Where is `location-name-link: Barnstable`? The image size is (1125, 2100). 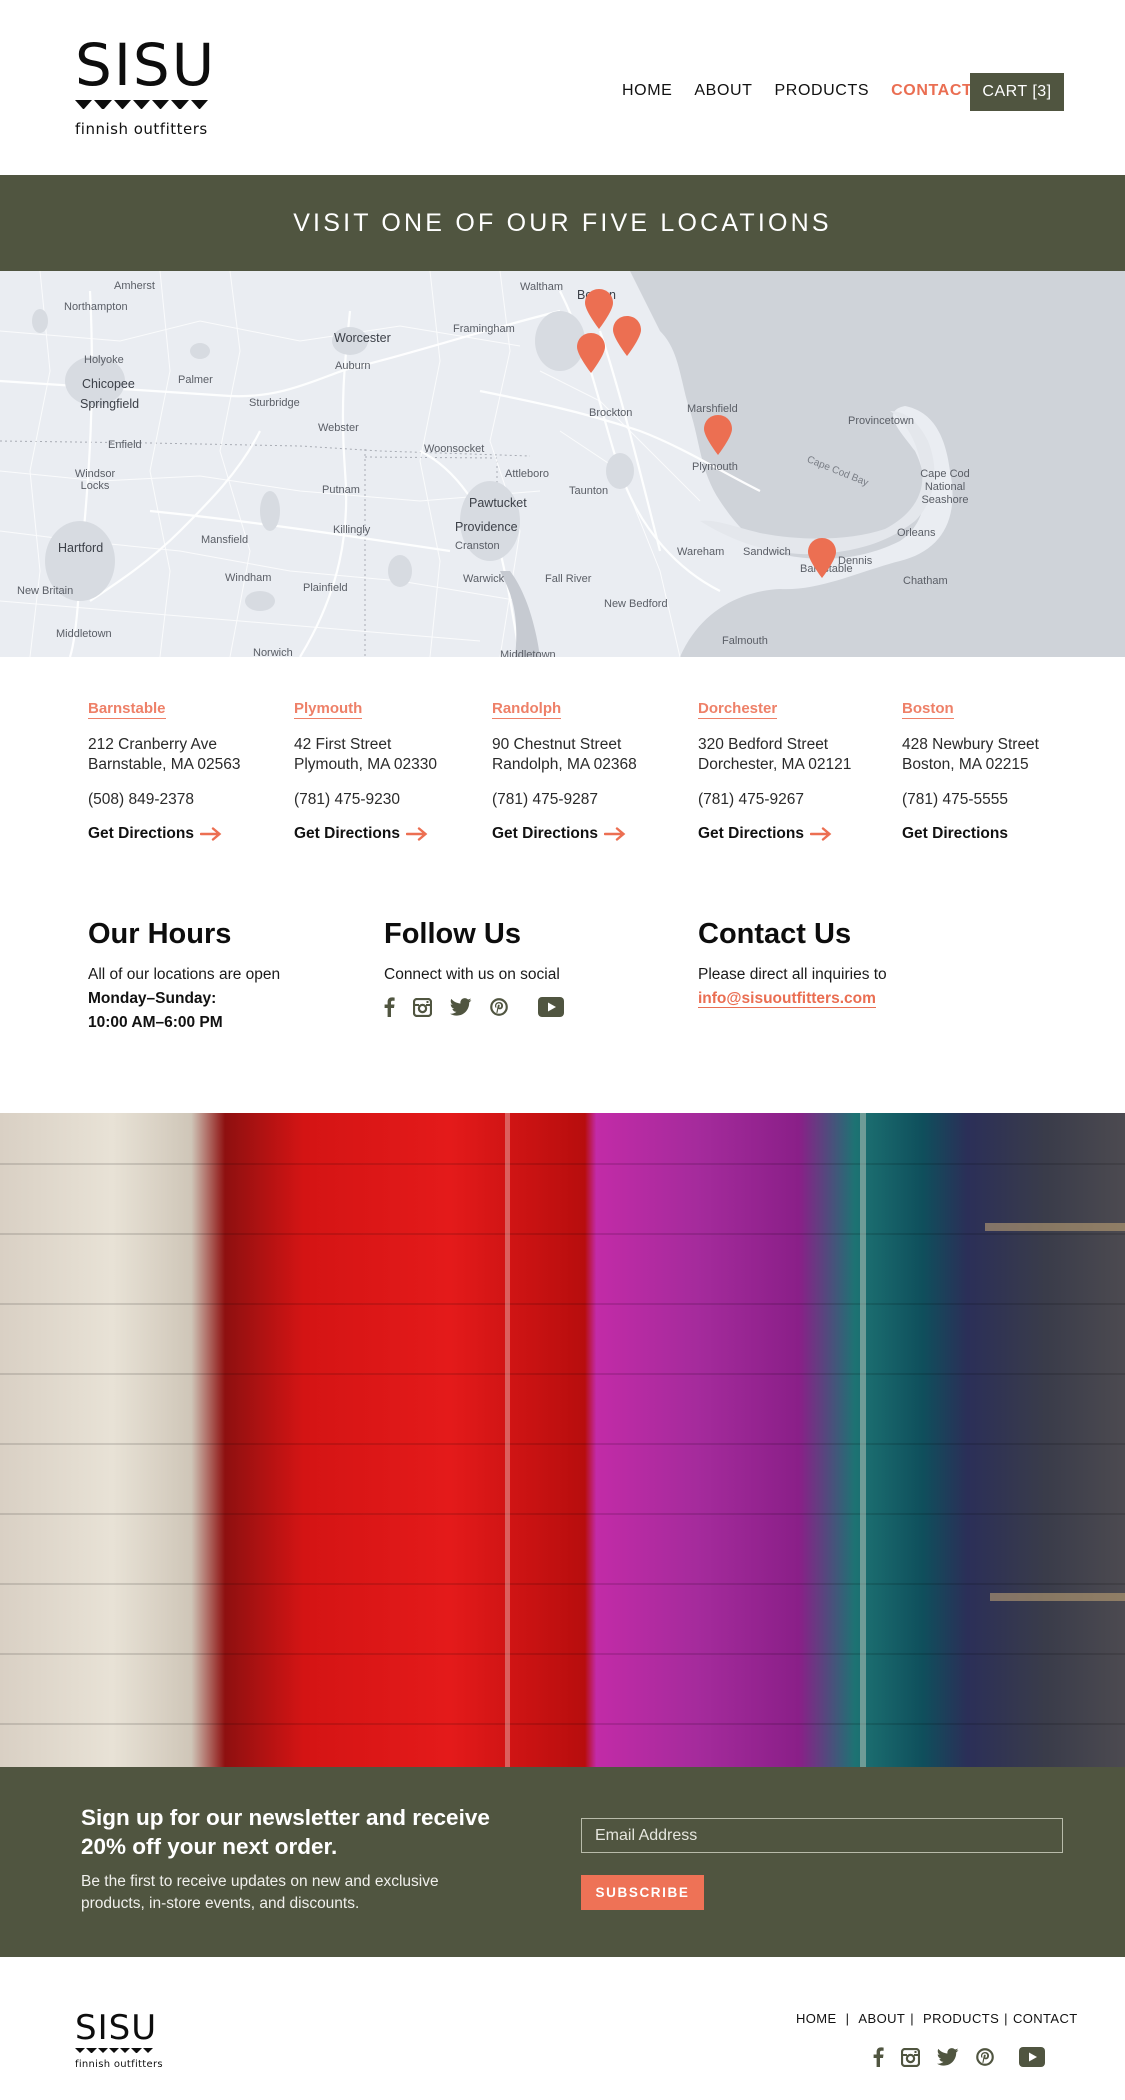 location-name-link: Barnstable is located at coordinates (127, 709).